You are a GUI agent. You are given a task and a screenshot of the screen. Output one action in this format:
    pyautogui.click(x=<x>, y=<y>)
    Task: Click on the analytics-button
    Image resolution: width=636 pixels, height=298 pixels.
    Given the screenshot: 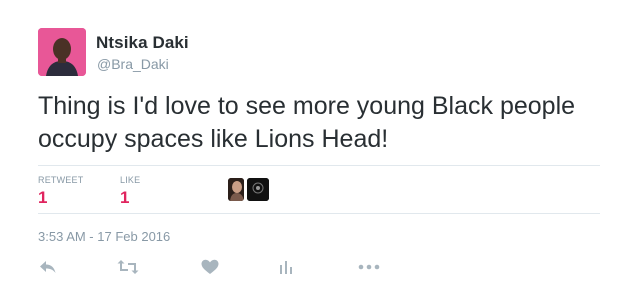 What is the action you would take?
    pyautogui.click(x=286, y=267)
    